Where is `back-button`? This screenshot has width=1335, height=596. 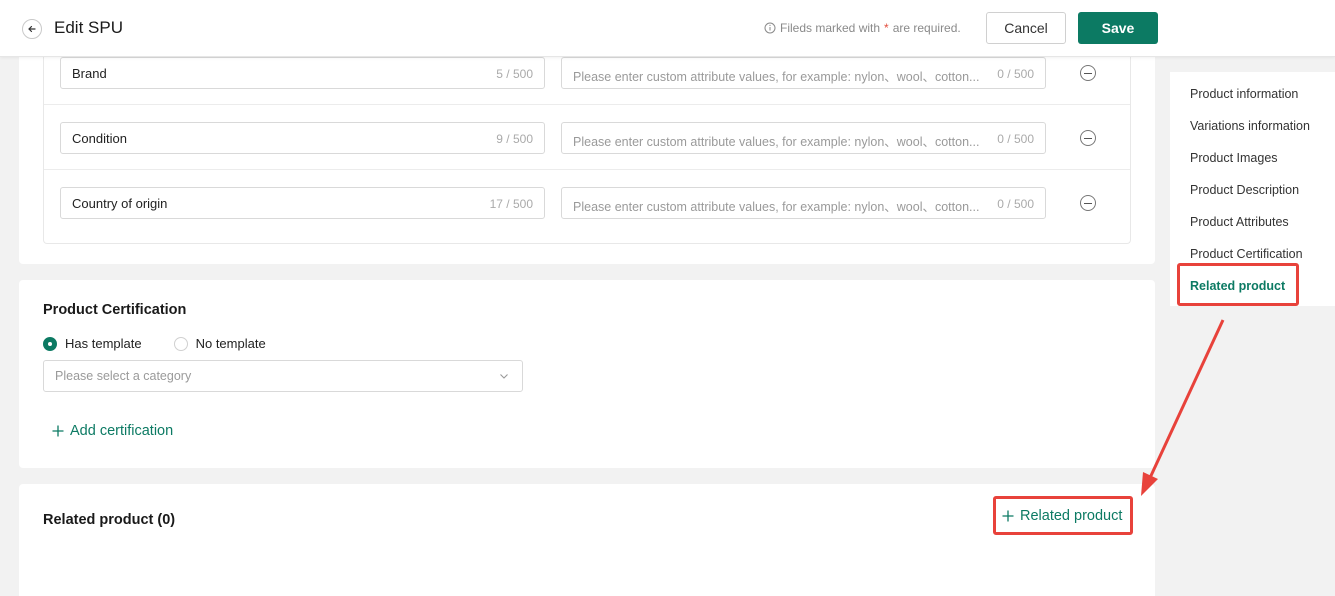 back-button is located at coordinates (32, 29).